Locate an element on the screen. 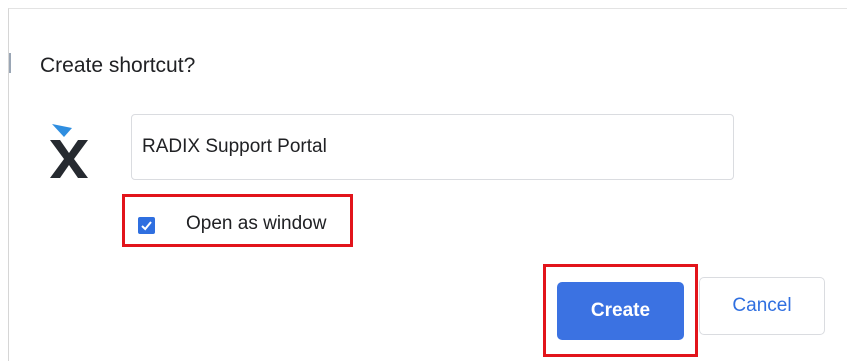  dialog-title: Create shortcut? is located at coordinates (118, 65).